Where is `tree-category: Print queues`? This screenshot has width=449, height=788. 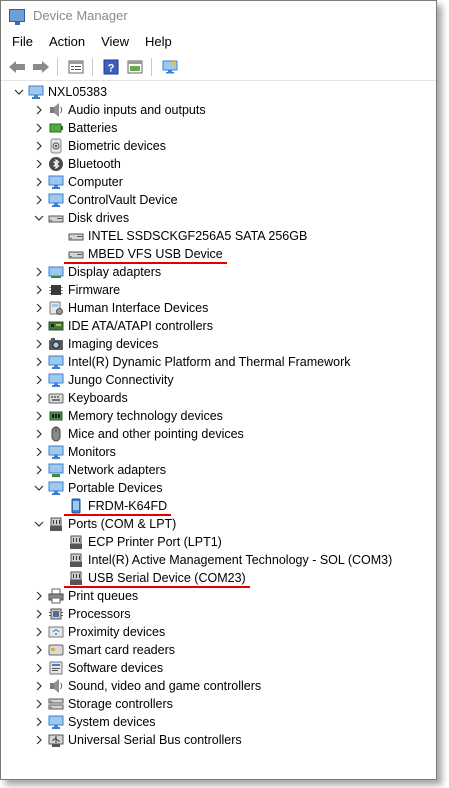
tree-category: Print queues is located at coordinates (218, 596).